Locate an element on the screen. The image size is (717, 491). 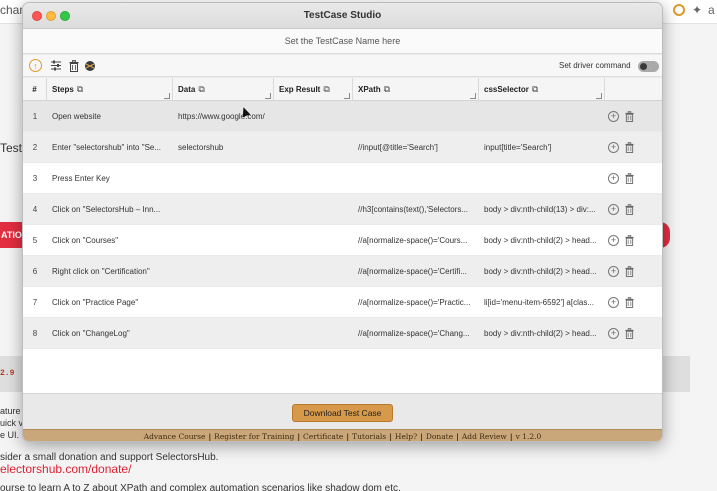
title-bar: TestCase Studio is located at coordinates (342, 16).